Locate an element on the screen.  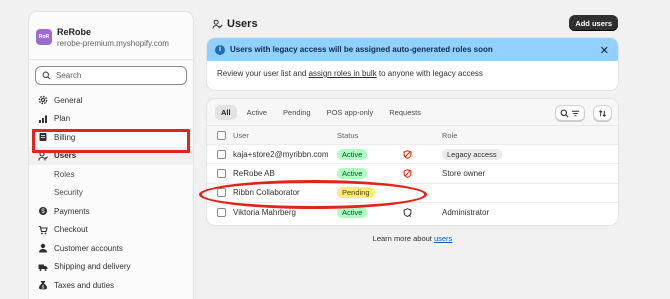
store-switcher: RoR ReRobe rerobe-premium.myshopify.com is located at coordinates (111, 32).